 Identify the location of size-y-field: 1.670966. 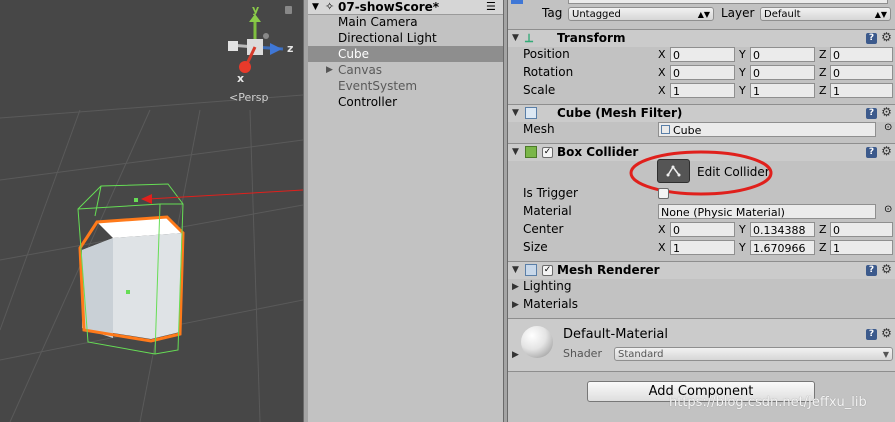
(782, 247).